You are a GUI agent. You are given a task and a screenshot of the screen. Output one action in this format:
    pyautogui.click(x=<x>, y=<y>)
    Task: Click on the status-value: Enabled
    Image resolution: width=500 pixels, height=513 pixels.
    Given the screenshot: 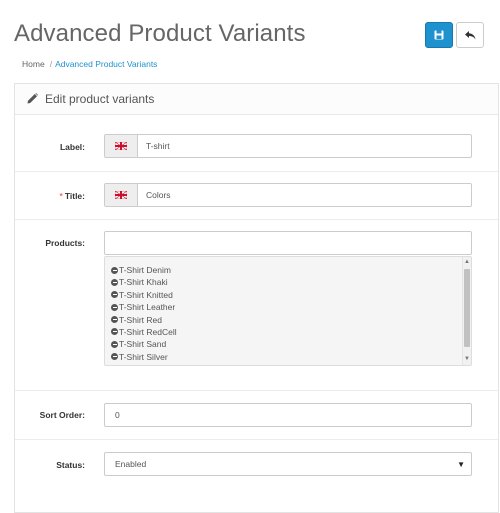 What is the action you would take?
    pyautogui.click(x=130, y=464)
    